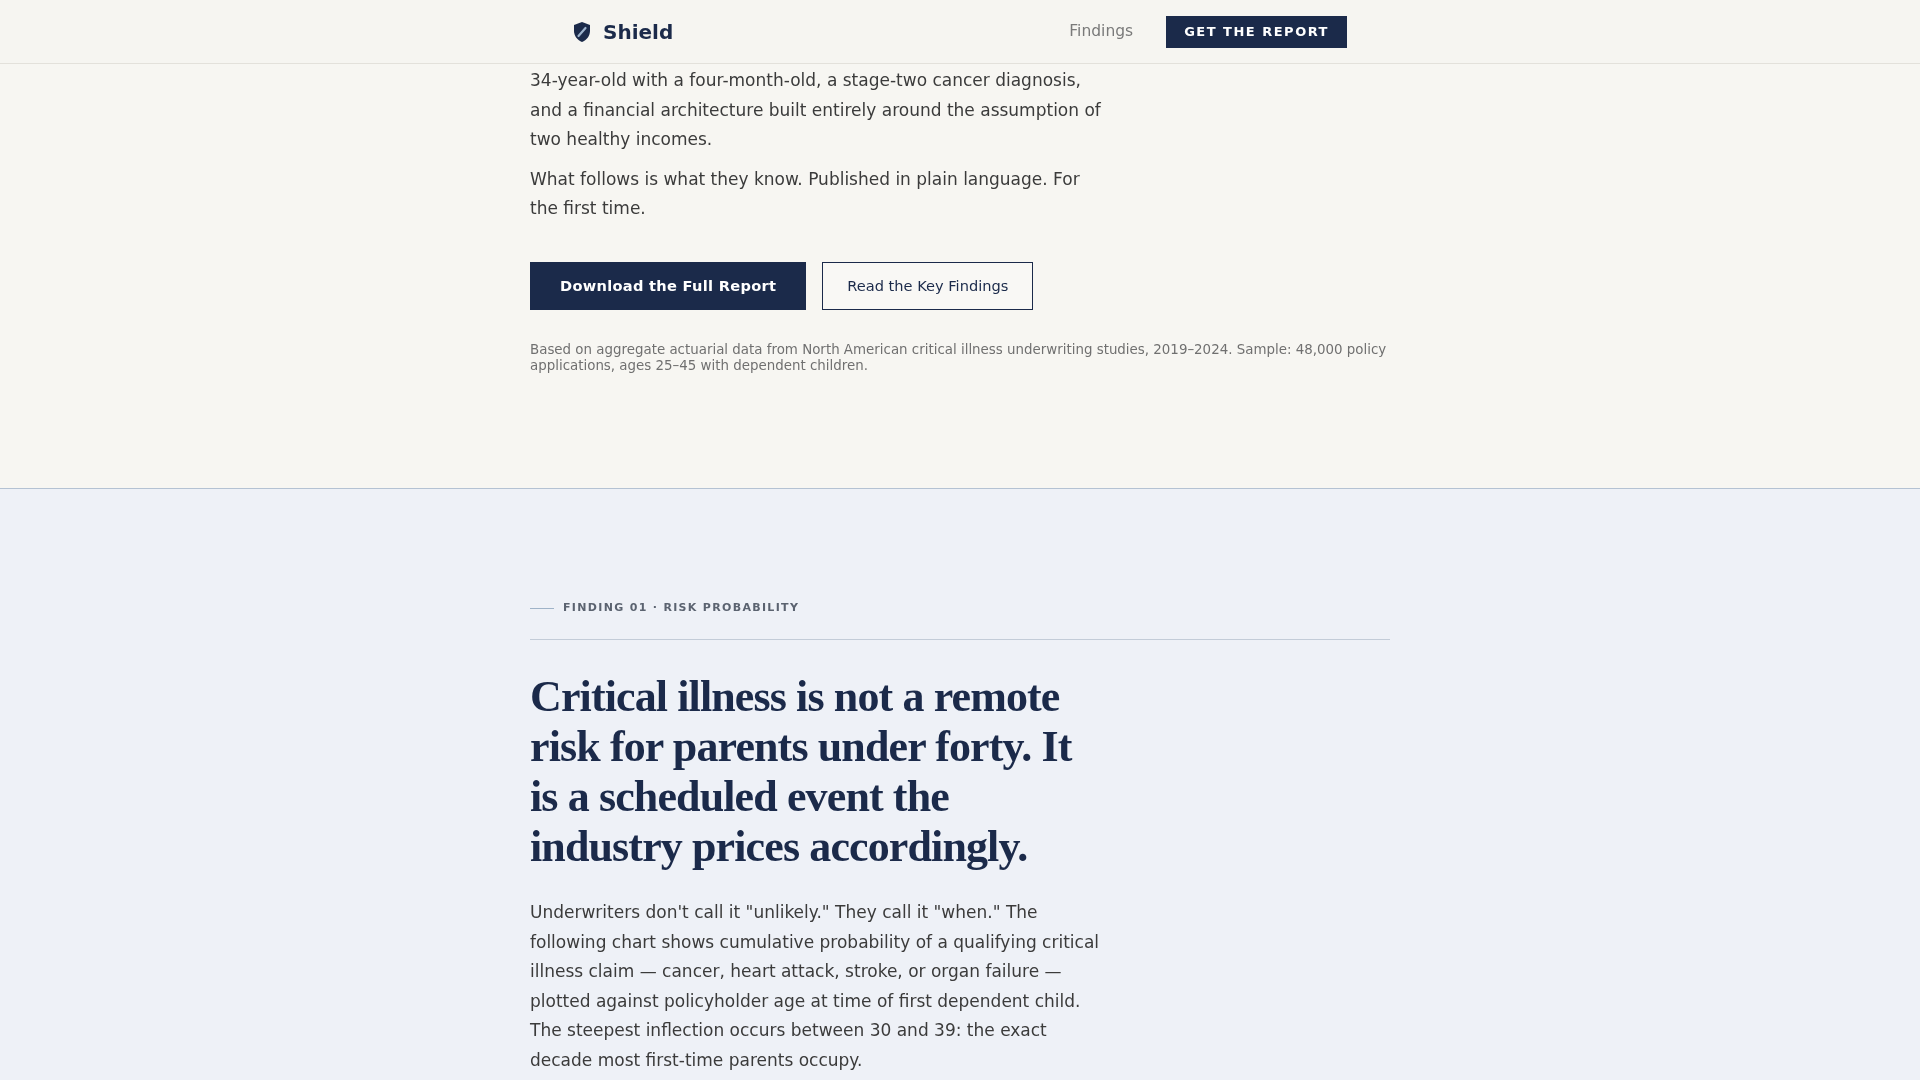 The height and width of the screenshot is (1080, 1920). What do you see at coordinates (959, 357) in the screenshot?
I see `data-source-footnote: Based on aggregate actuarial data from North American critical illness underwriting studies, 2019–2024. Sample: 48,000 policy applications, ages 25–45 with dependent children.` at bounding box center [959, 357].